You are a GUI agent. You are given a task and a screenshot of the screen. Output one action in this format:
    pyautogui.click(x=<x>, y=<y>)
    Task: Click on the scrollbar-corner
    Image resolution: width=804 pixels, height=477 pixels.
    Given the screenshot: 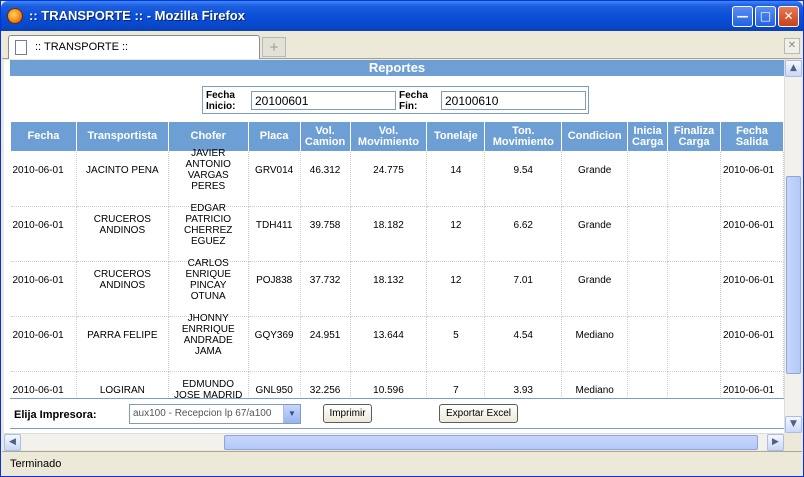 What is the action you would take?
    pyautogui.click(x=792, y=441)
    